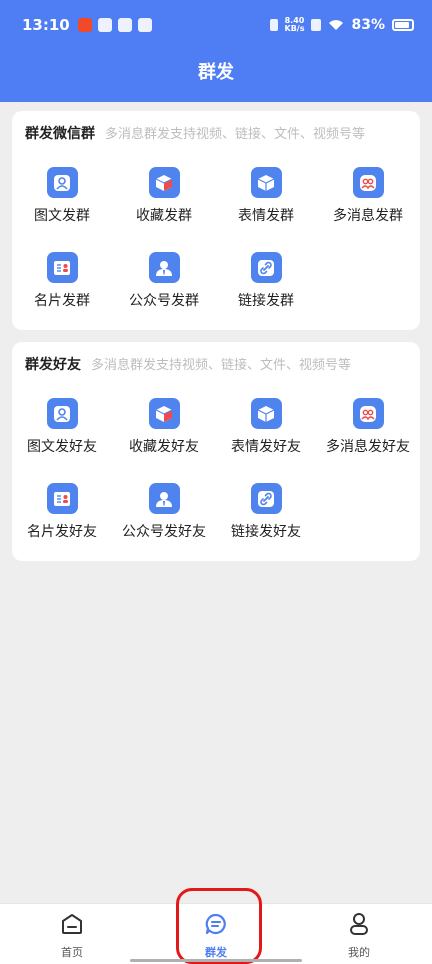  Describe the element at coordinates (216, 25) in the screenshot. I see `status-bar: 13:10 8.40 KB/s 83%` at that location.